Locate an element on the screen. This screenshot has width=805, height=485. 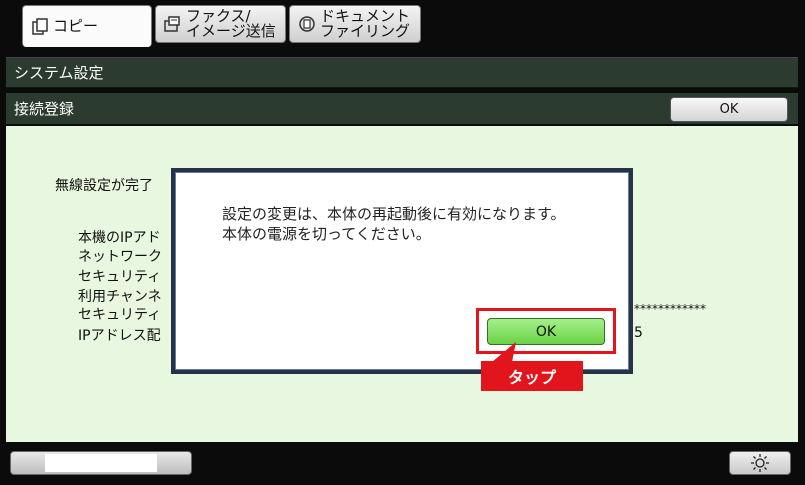
trailing-value: 5 is located at coordinates (638, 333).